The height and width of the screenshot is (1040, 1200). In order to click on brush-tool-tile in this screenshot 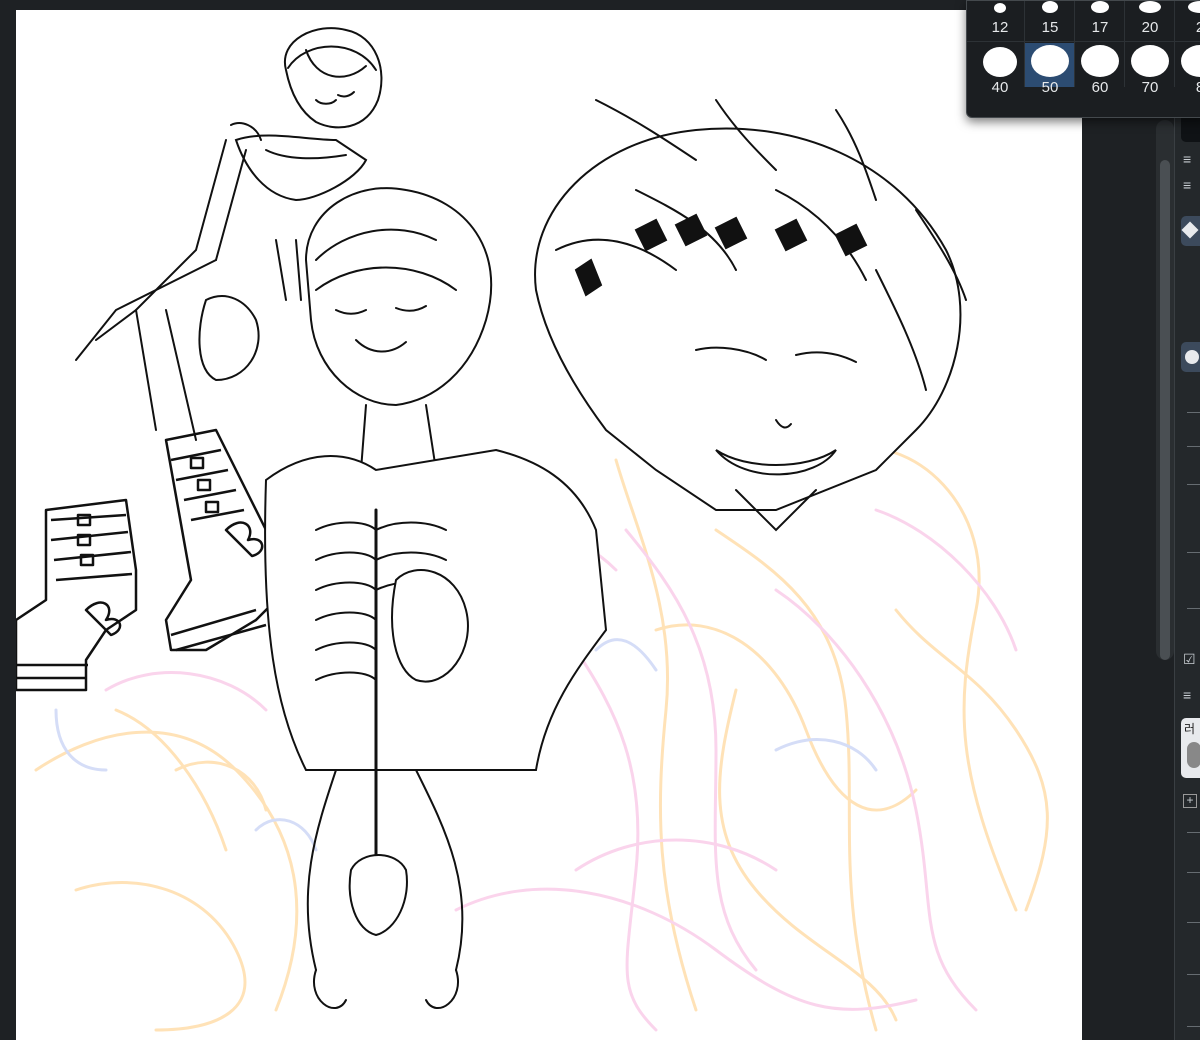, I will do `click(1190, 357)`.